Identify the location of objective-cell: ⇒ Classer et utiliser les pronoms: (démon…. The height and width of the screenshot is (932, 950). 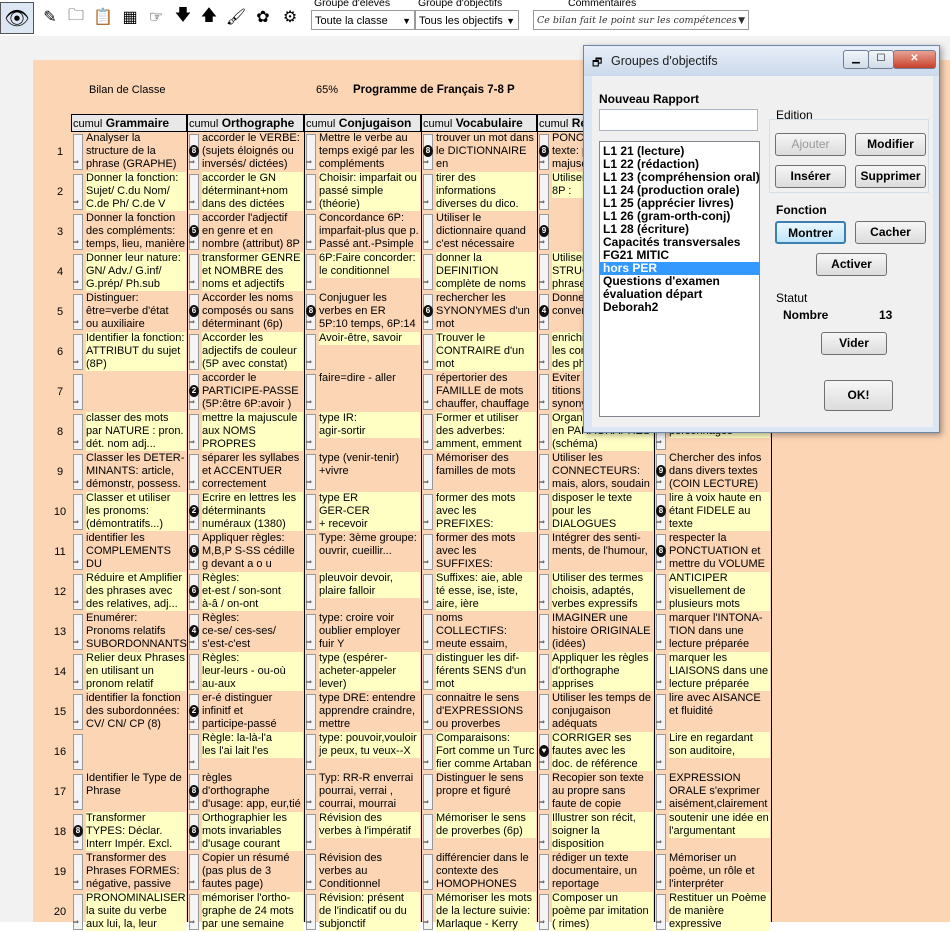
(129, 512).